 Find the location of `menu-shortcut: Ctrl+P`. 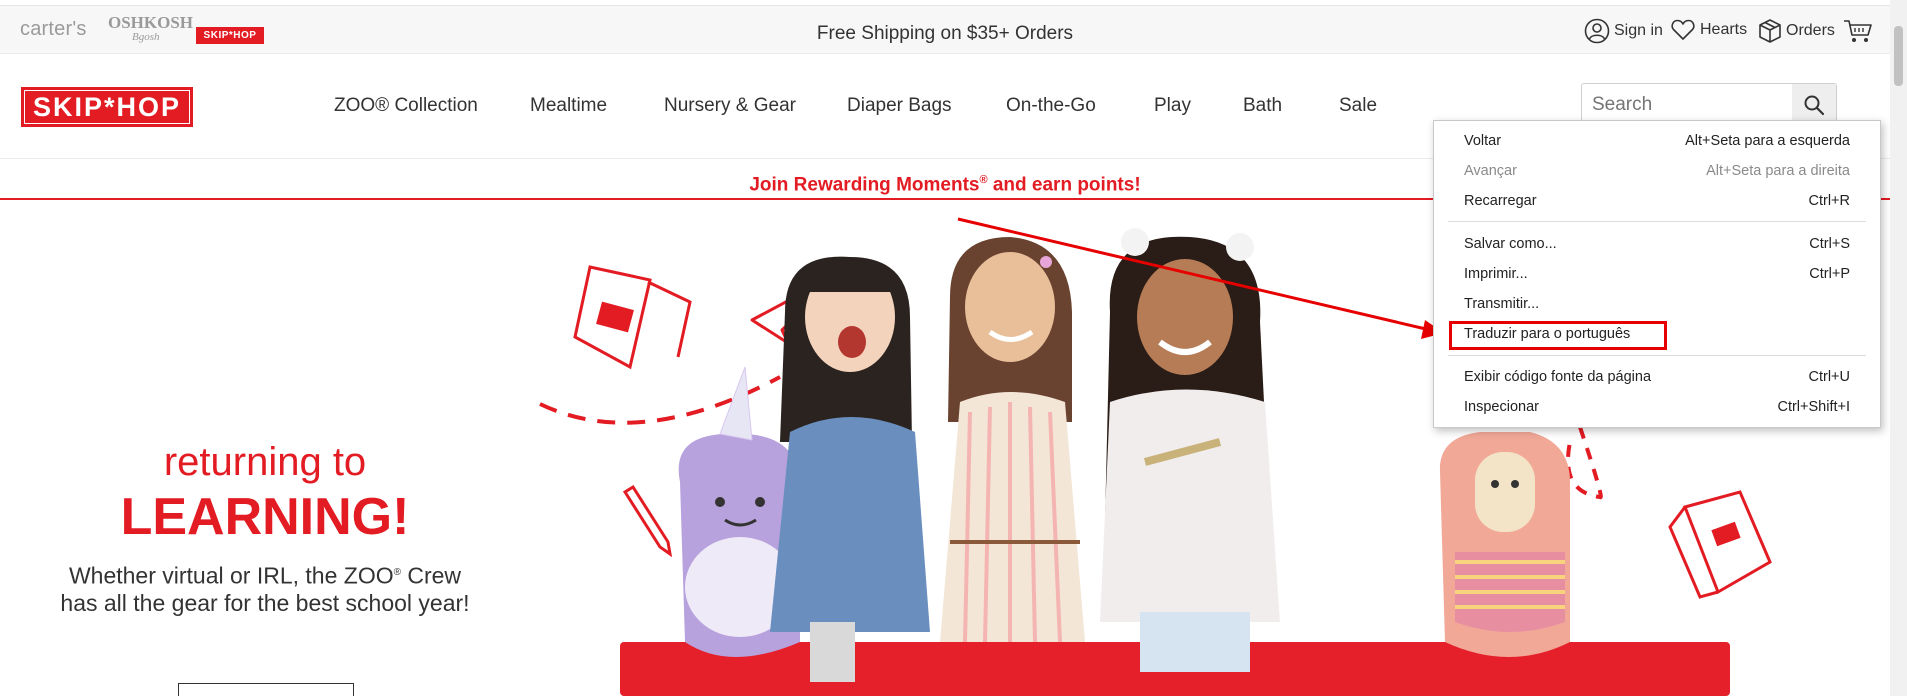

menu-shortcut: Ctrl+P is located at coordinates (1829, 274).